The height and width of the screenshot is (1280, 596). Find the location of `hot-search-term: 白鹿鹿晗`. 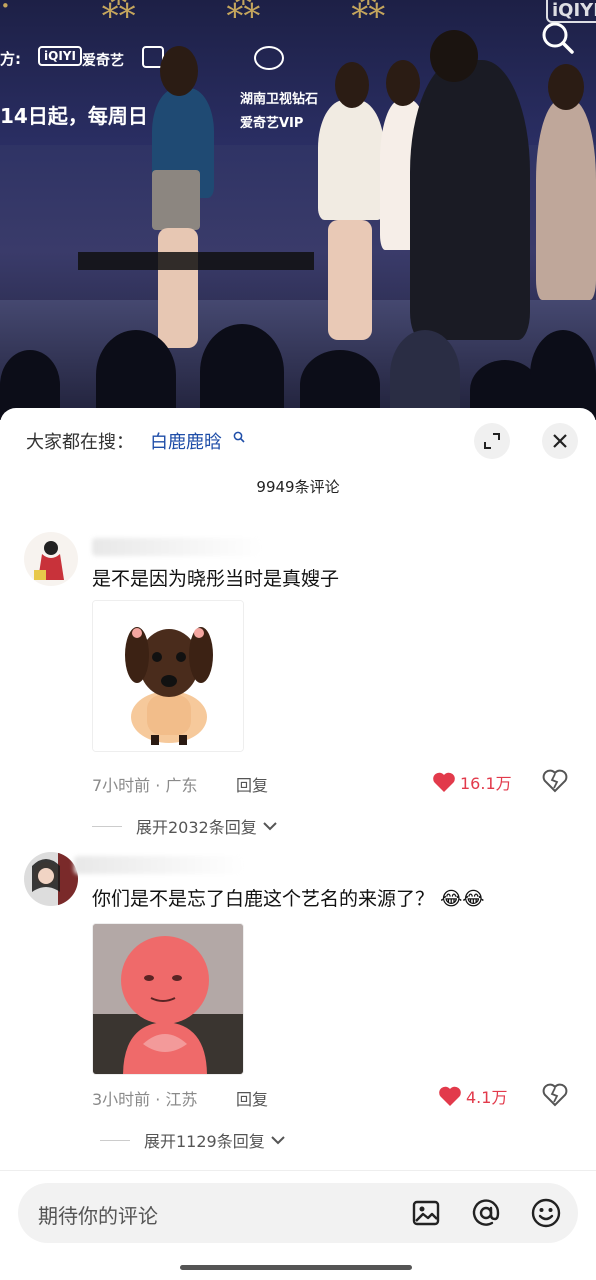

hot-search-term: 白鹿鹿晗 is located at coordinates (186, 441).